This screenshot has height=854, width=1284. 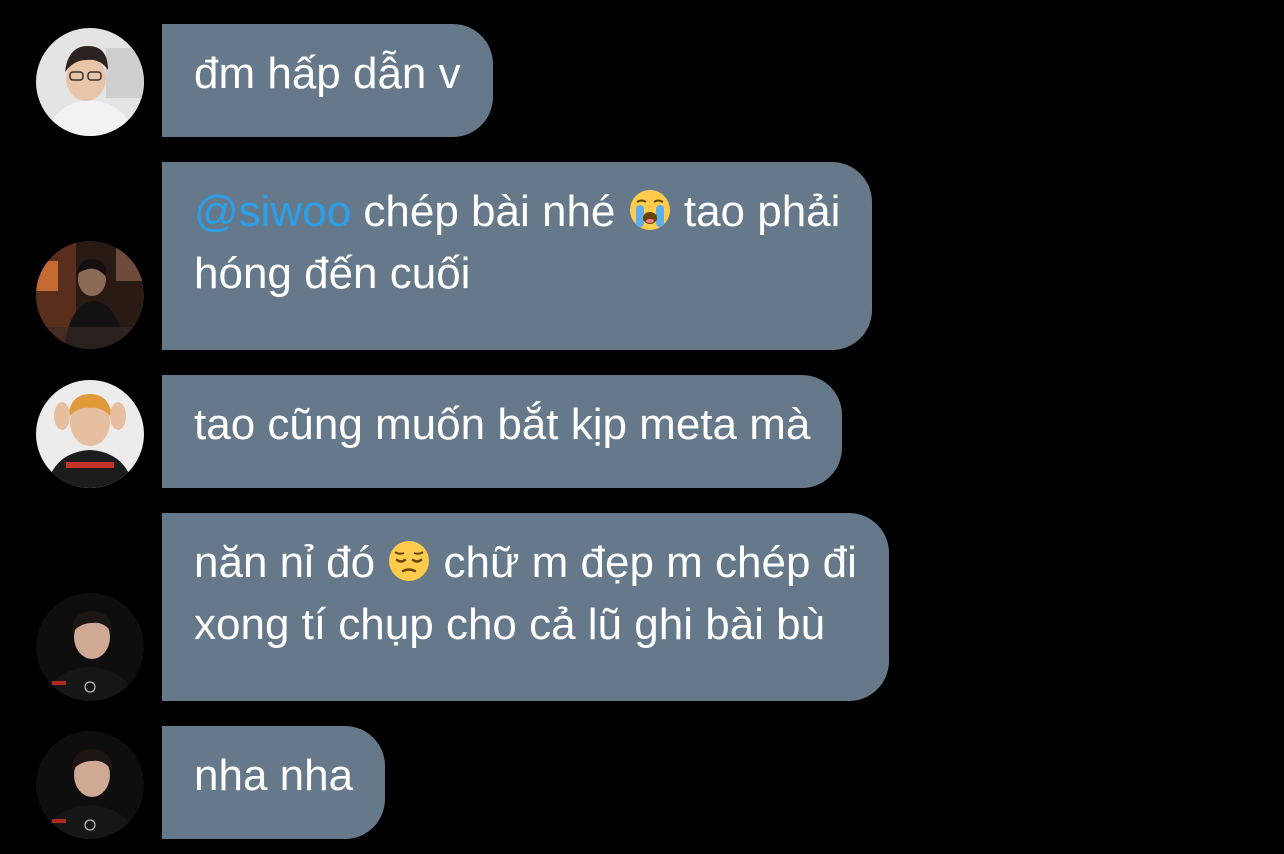 What do you see at coordinates (409, 561) in the screenshot?
I see `pensive-face-icon` at bounding box center [409, 561].